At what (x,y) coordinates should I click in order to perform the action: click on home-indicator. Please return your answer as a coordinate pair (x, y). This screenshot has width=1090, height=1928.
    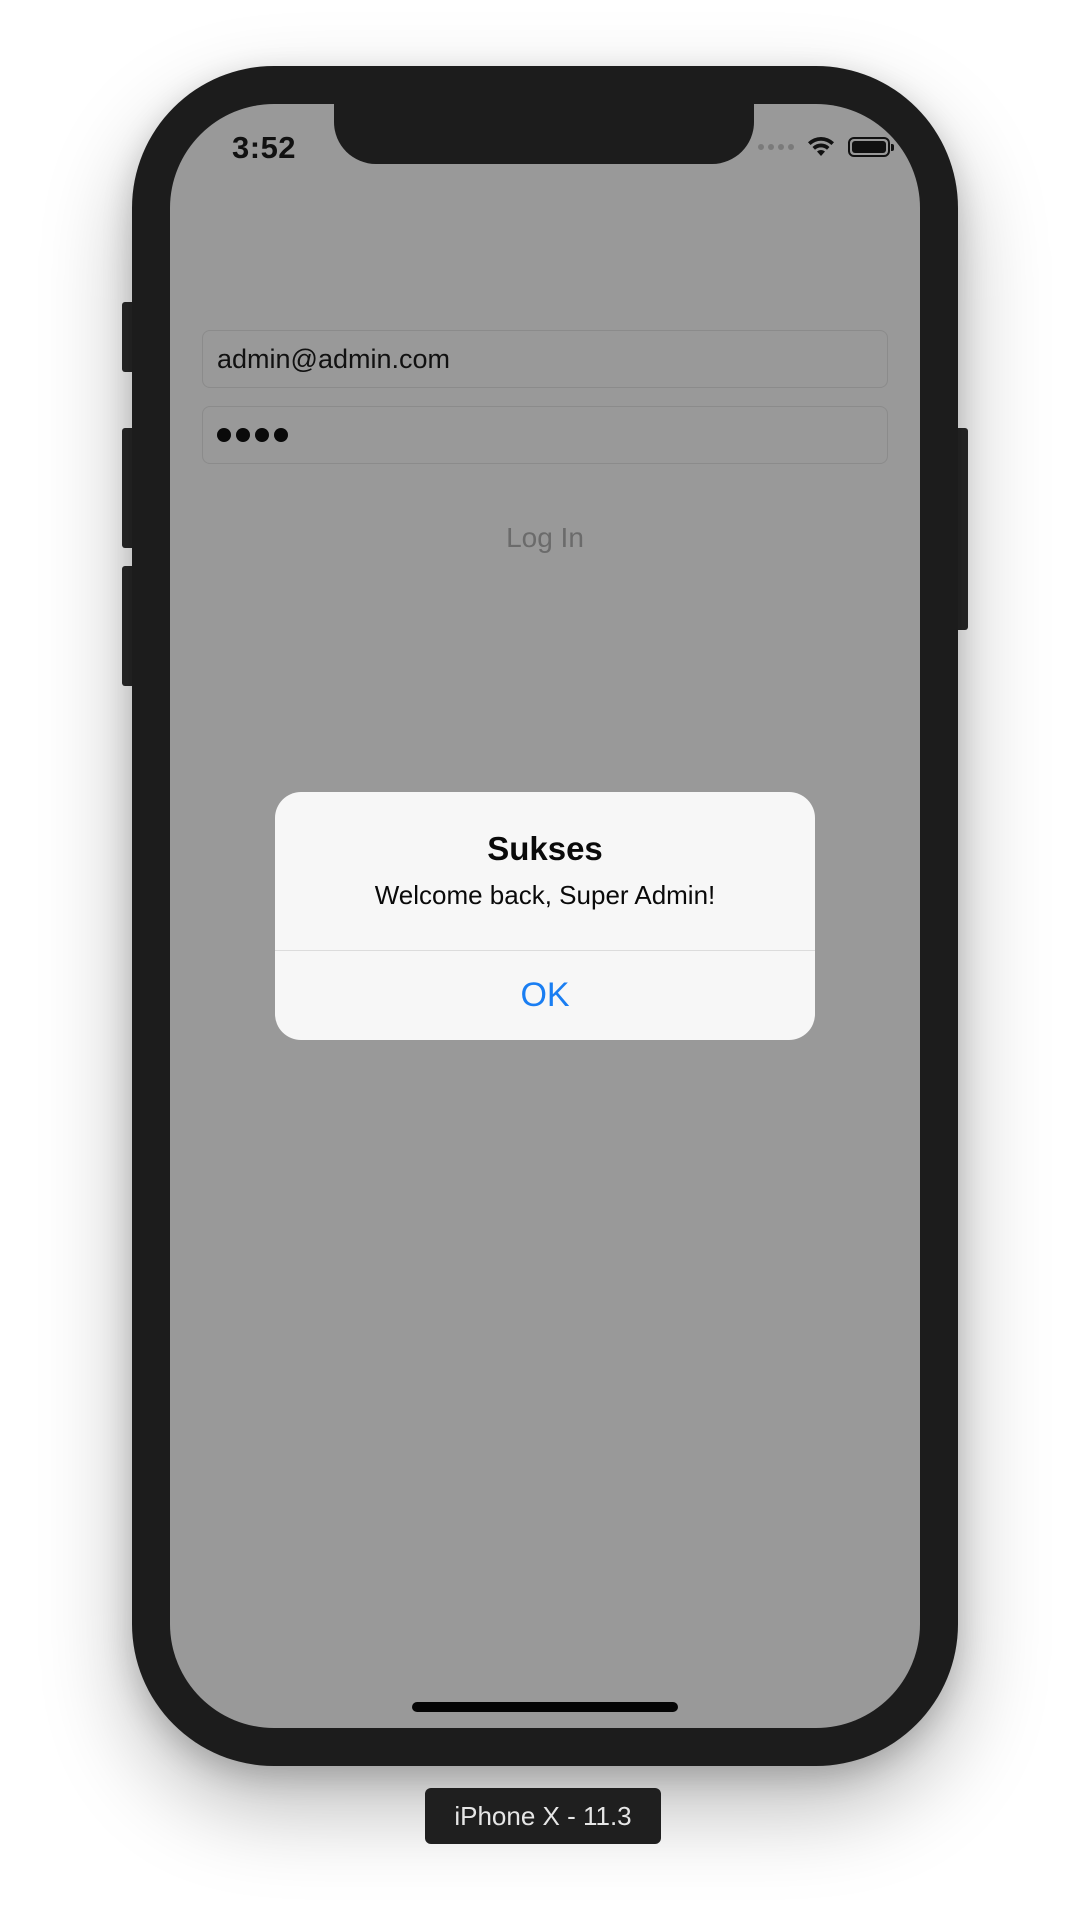
    Looking at the image, I should click on (545, 1707).